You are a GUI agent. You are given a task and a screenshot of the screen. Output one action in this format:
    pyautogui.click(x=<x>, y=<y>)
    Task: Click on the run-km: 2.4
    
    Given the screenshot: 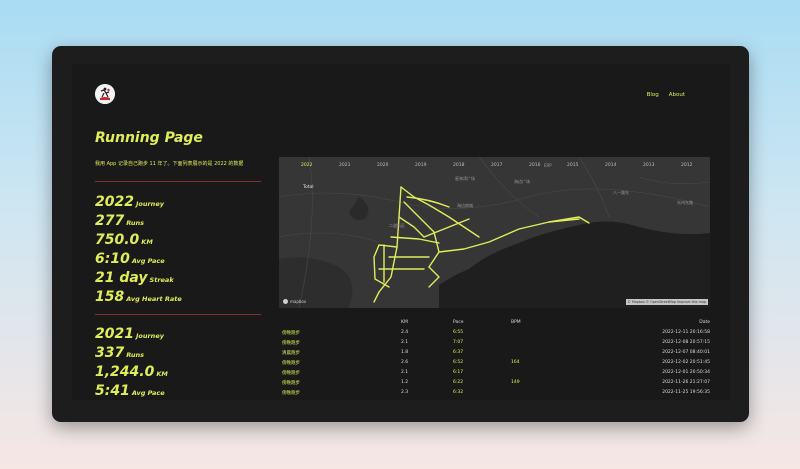 What is the action you would take?
    pyautogui.click(x=405, y=332)
    